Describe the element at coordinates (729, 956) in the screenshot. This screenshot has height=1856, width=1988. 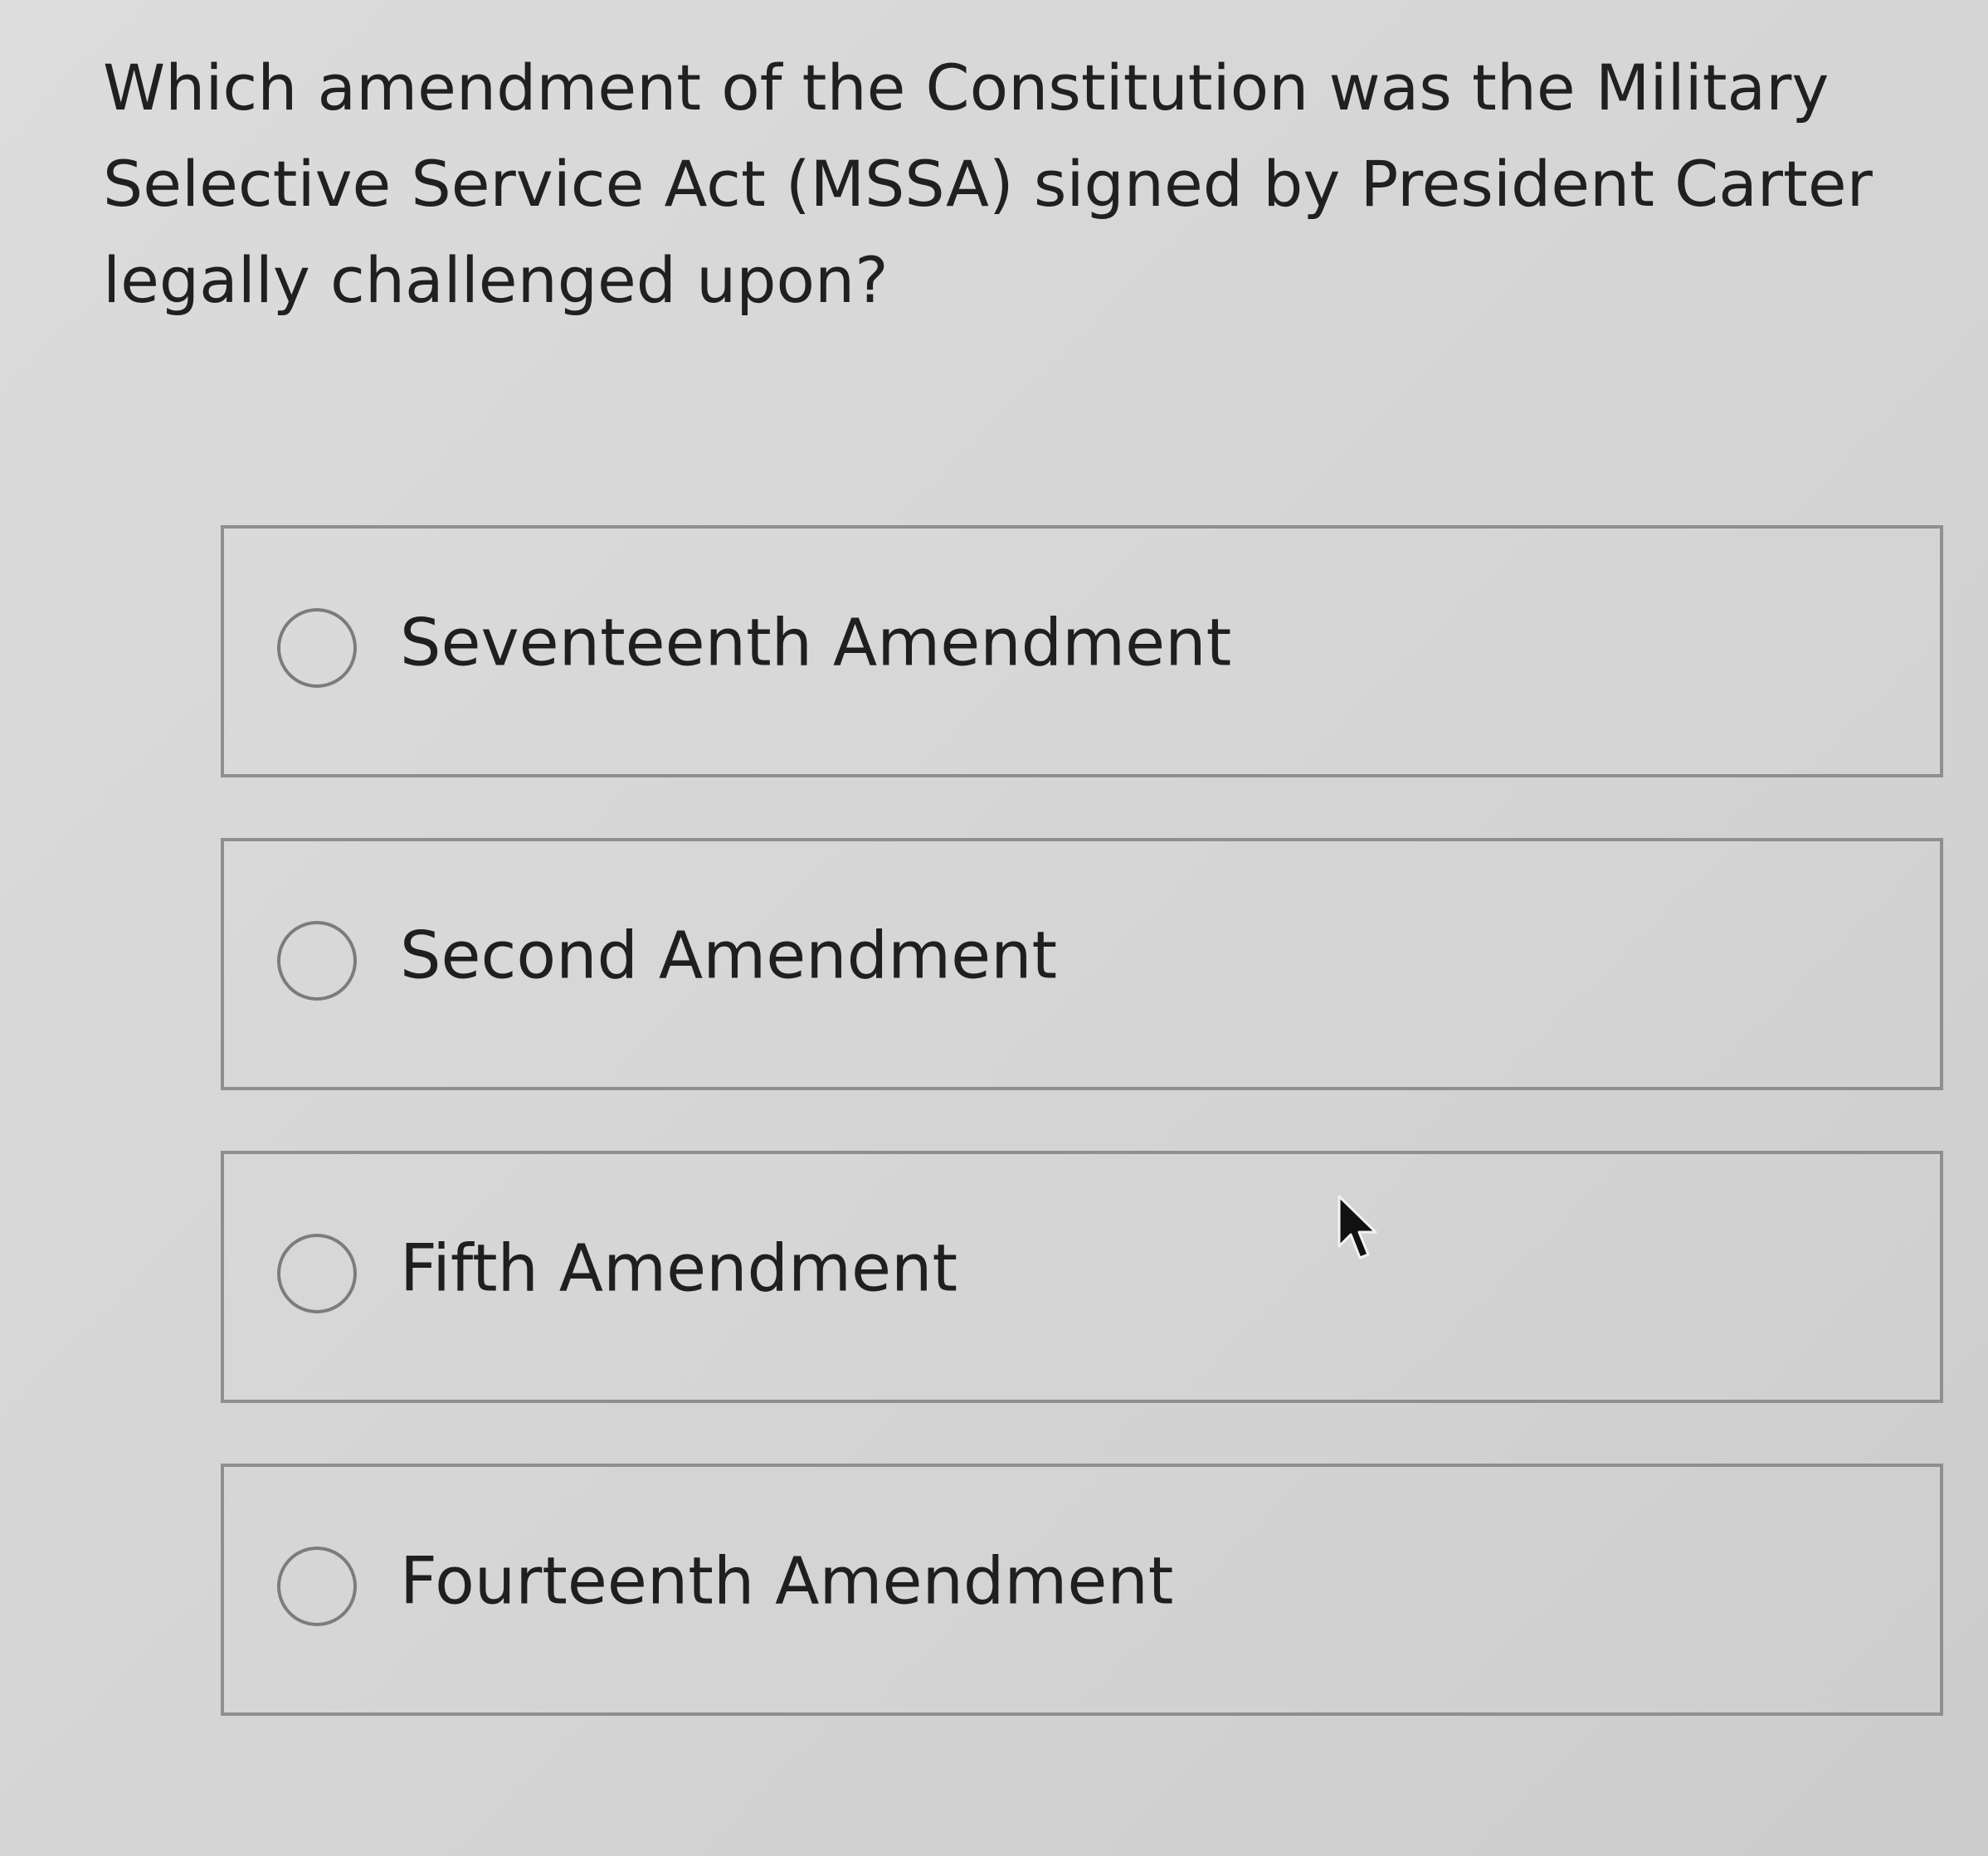
I see `answer-option-label: Second Amendment` at that location.